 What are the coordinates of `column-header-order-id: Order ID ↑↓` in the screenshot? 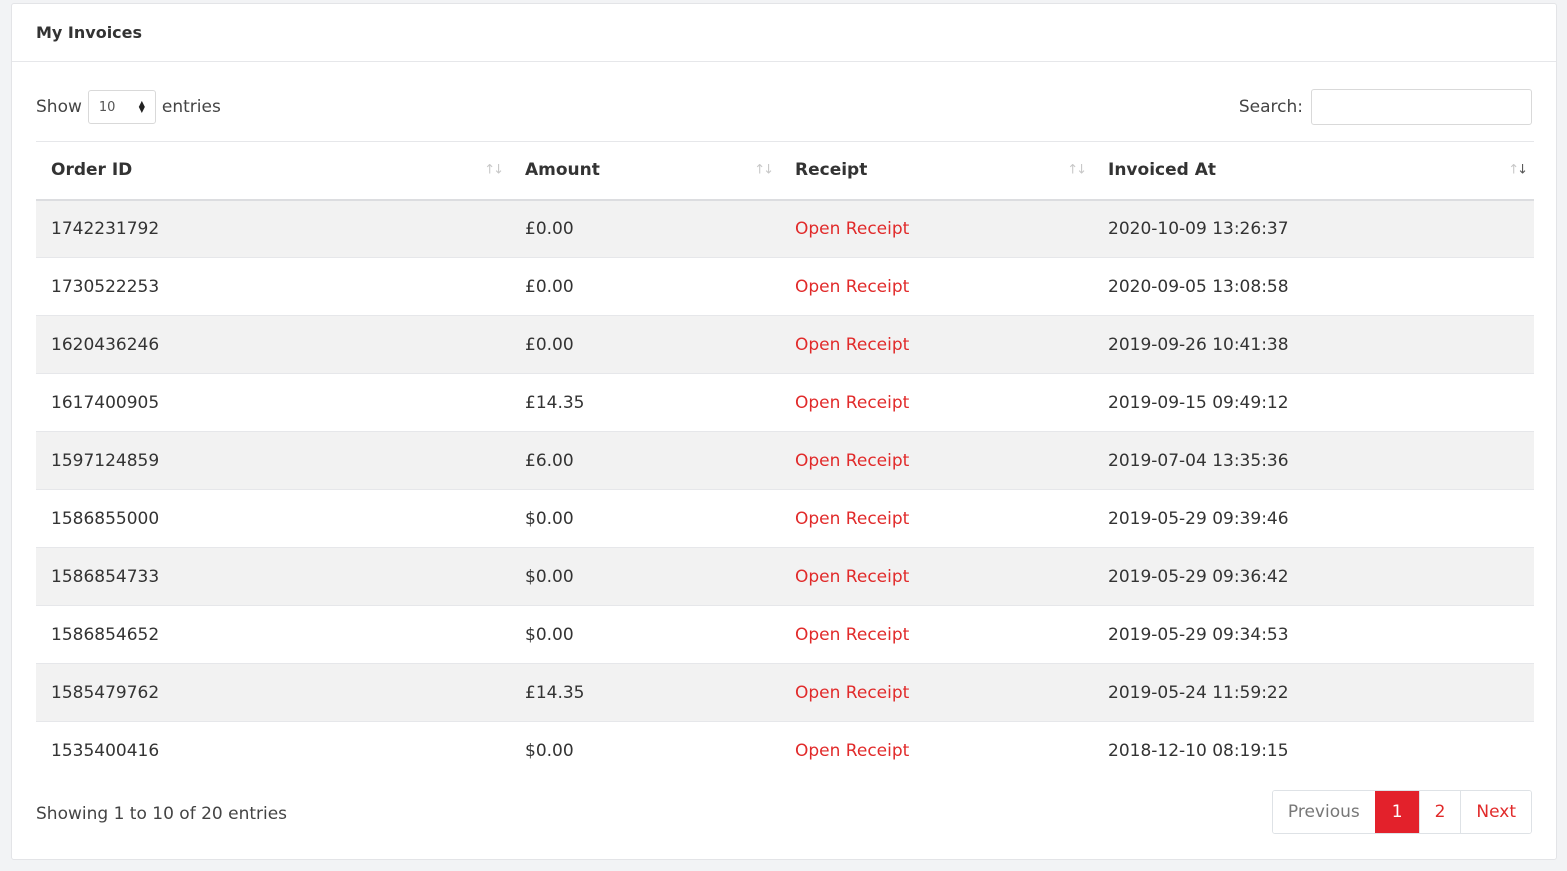 It's located at (273, 171).